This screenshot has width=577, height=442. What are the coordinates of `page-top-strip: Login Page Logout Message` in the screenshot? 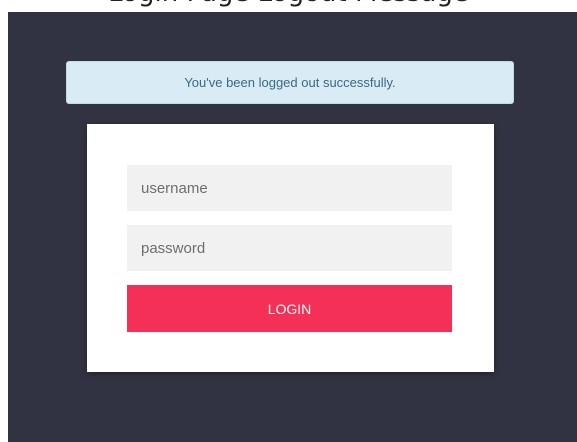 It's located at (288, 6).